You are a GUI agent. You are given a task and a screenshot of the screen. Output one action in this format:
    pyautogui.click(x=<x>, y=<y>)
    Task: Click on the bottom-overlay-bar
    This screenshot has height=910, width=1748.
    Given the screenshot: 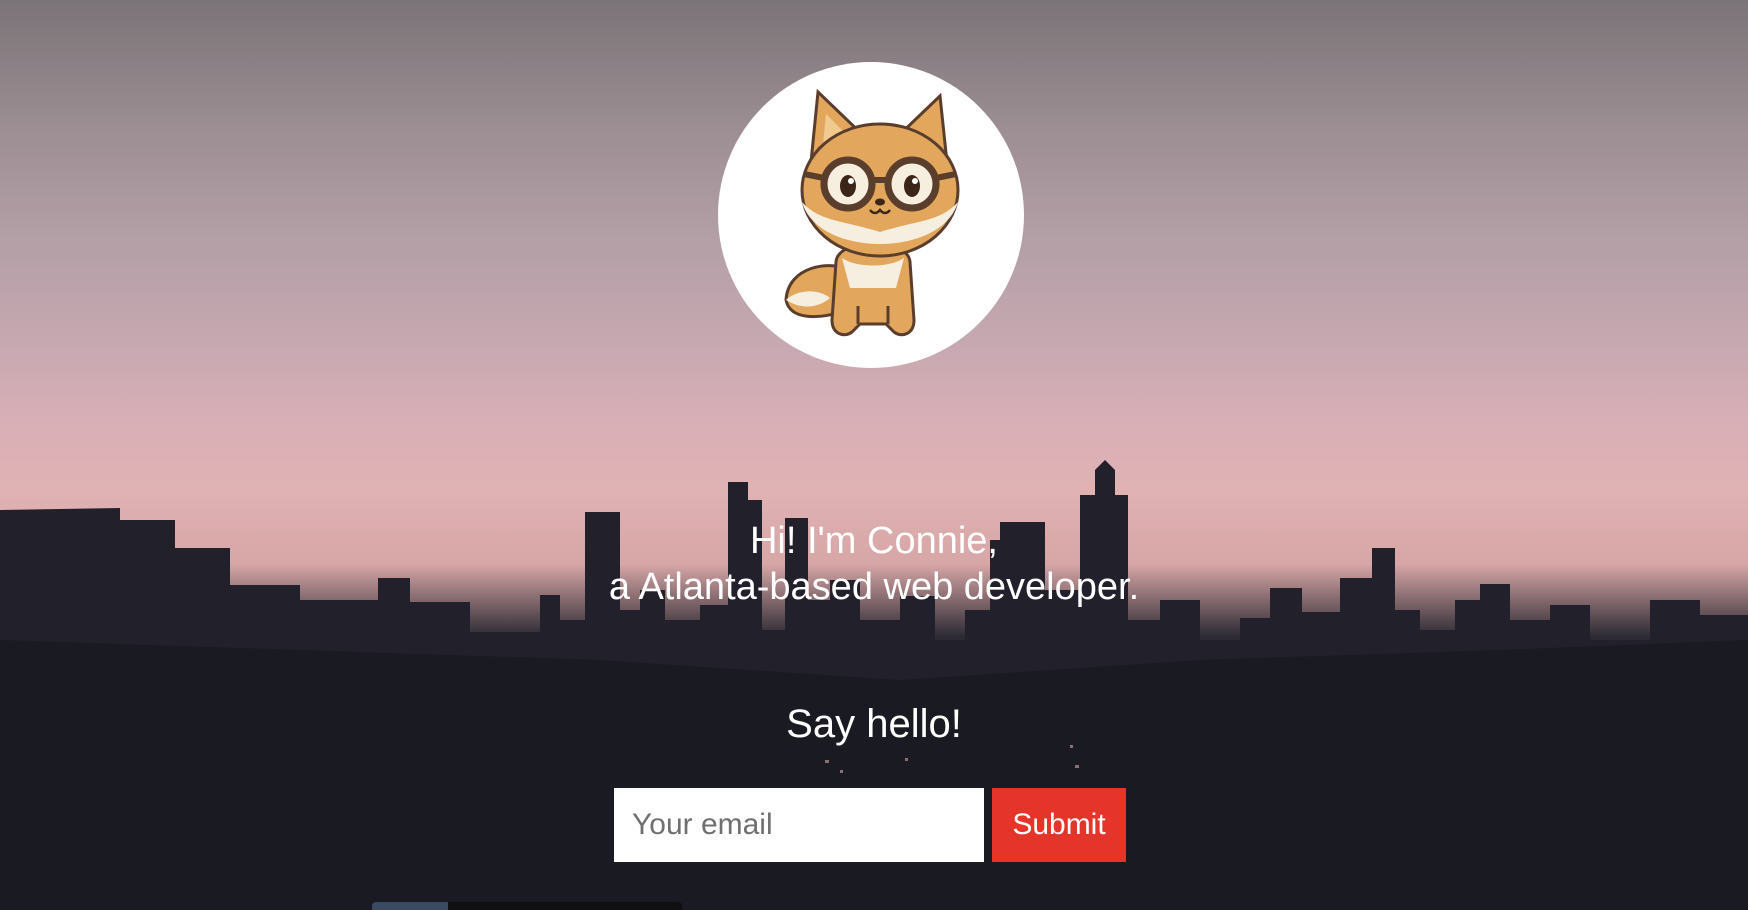 What is the action you would take?
    pyautogui.click(x=527, y=906)
    